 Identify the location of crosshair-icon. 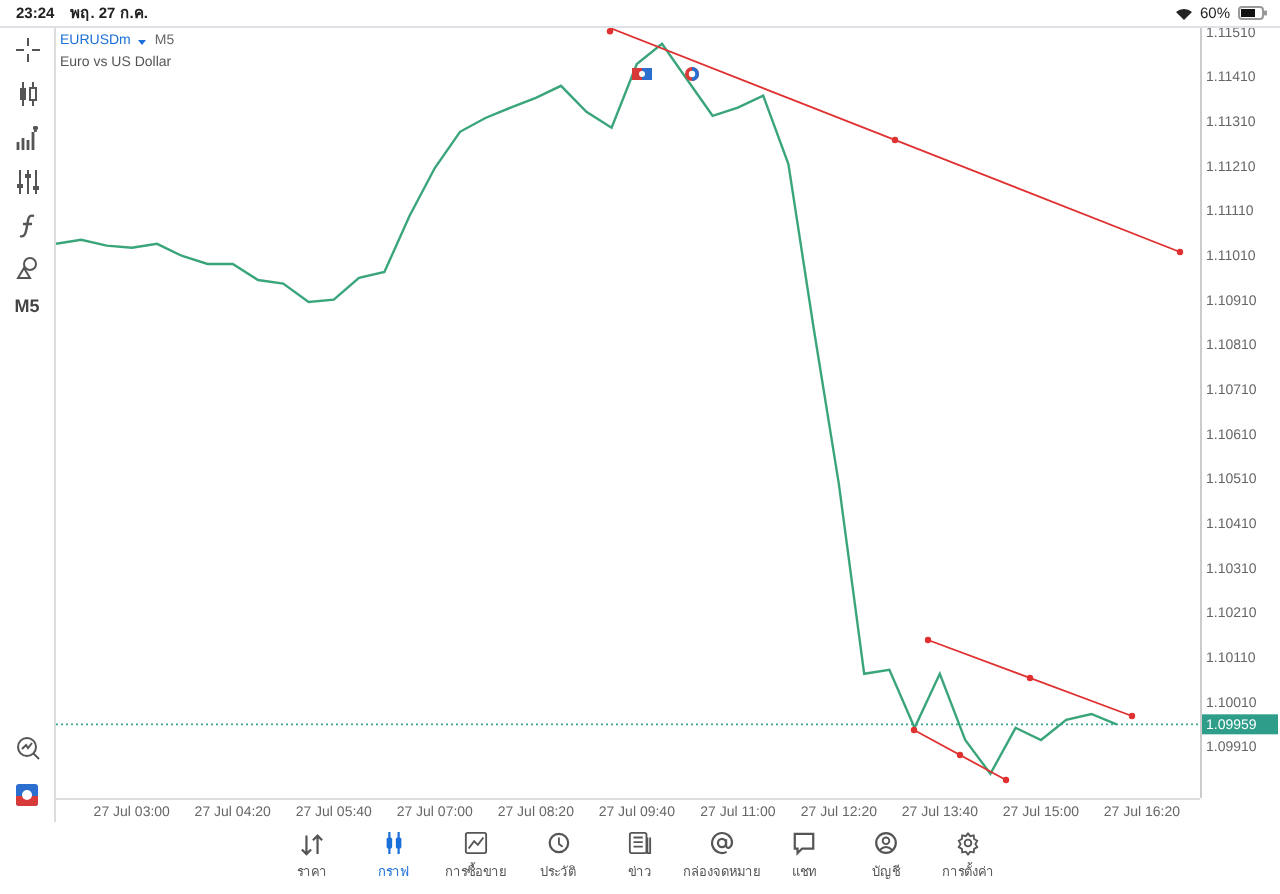
(27, 50).